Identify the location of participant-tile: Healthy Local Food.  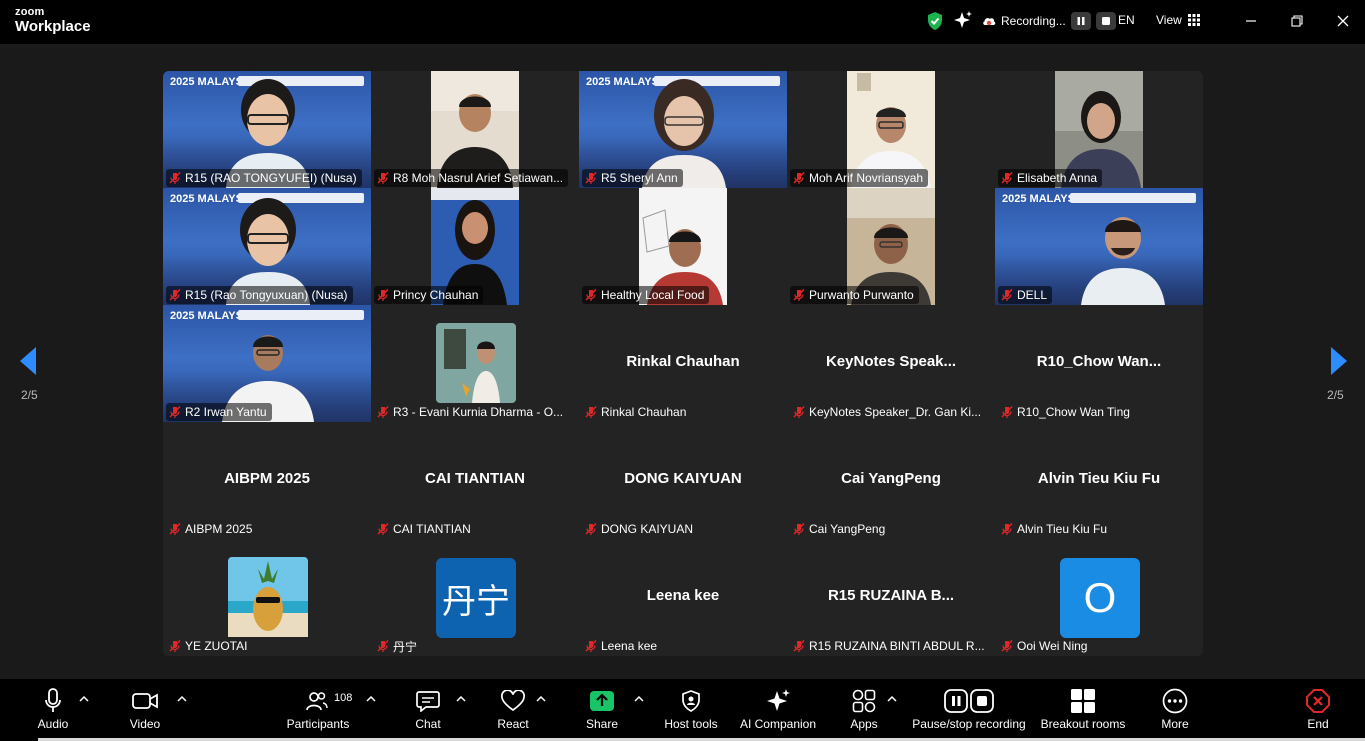
(683, 246).